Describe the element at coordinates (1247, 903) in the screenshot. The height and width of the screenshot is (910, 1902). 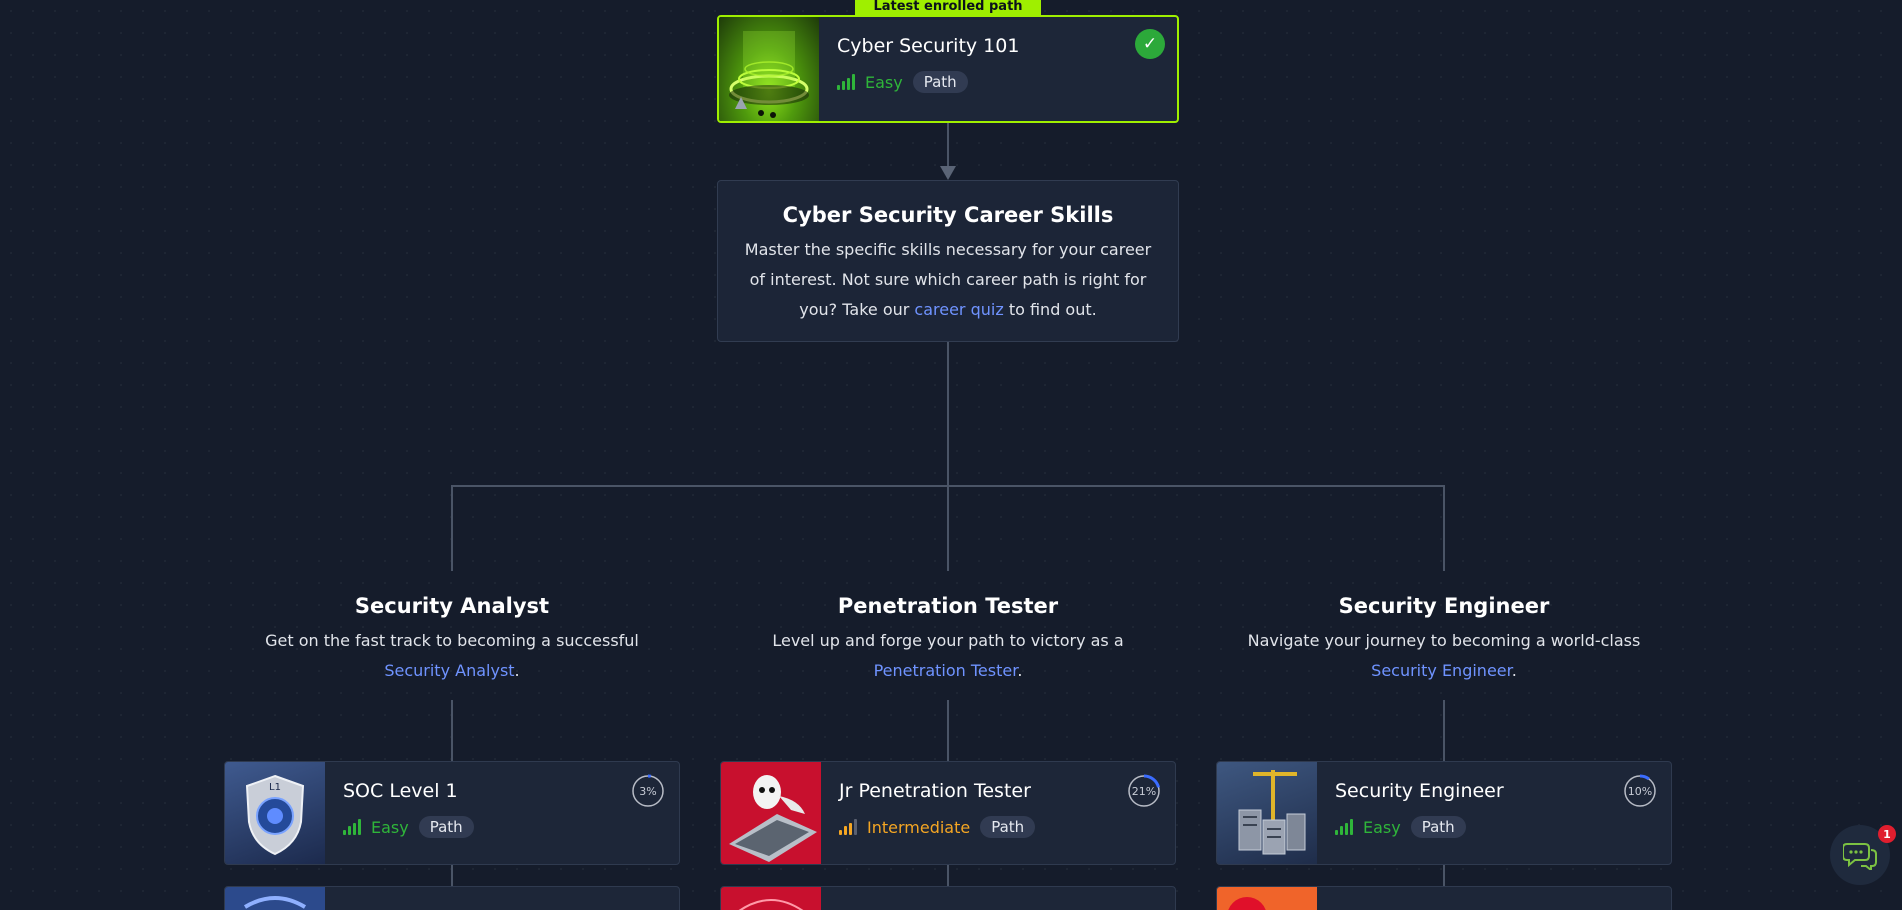
I see `circle-icon` at that location.